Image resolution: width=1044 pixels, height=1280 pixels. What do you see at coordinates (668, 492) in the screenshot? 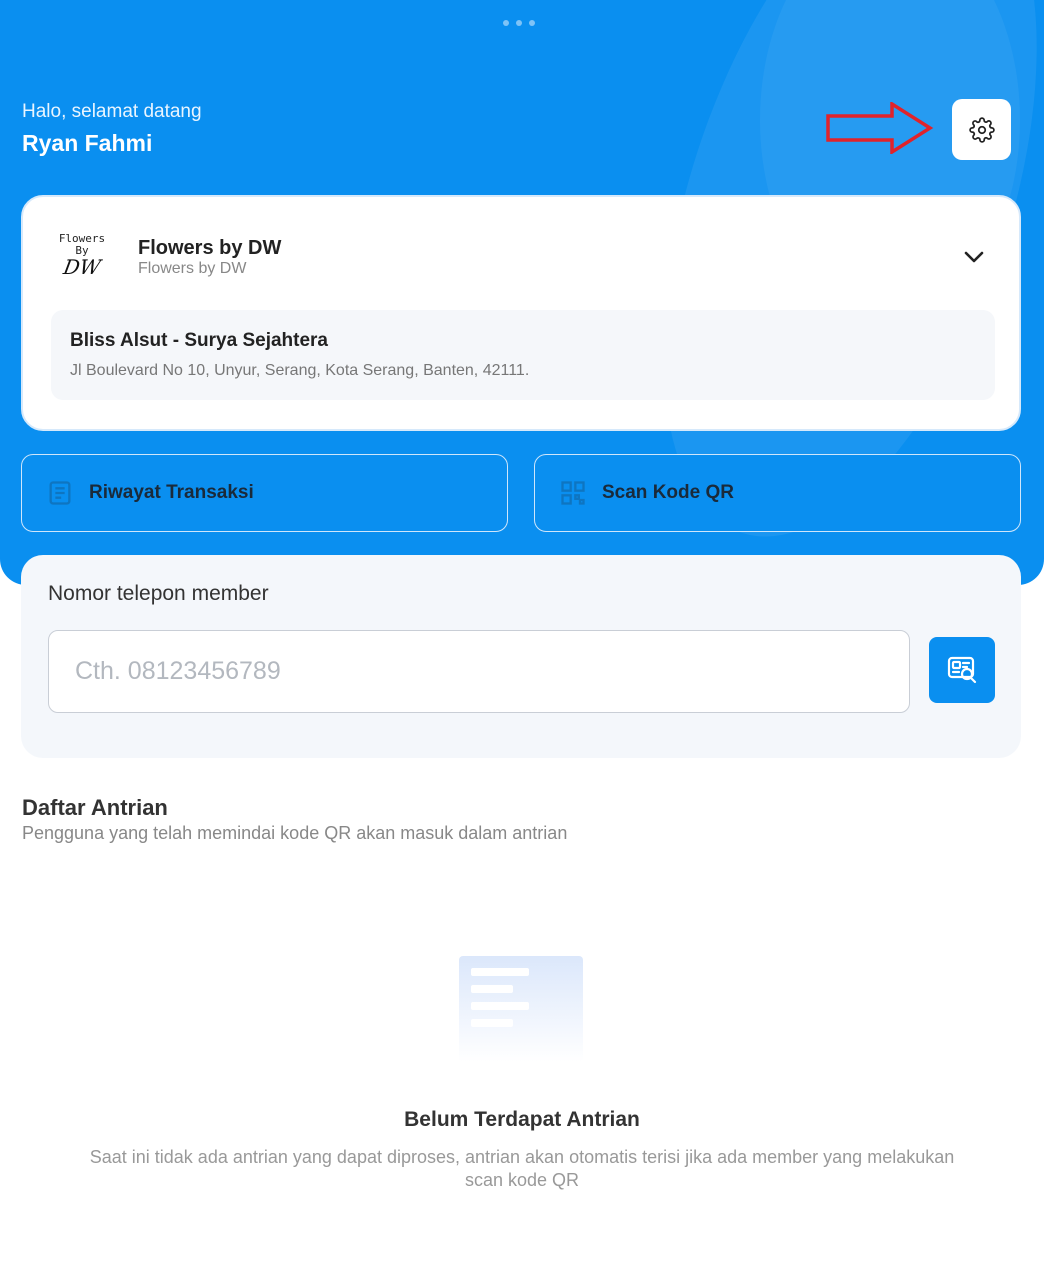
I see `scan-qr-label: Scan Kode QR` at bounding box center [668, 492].